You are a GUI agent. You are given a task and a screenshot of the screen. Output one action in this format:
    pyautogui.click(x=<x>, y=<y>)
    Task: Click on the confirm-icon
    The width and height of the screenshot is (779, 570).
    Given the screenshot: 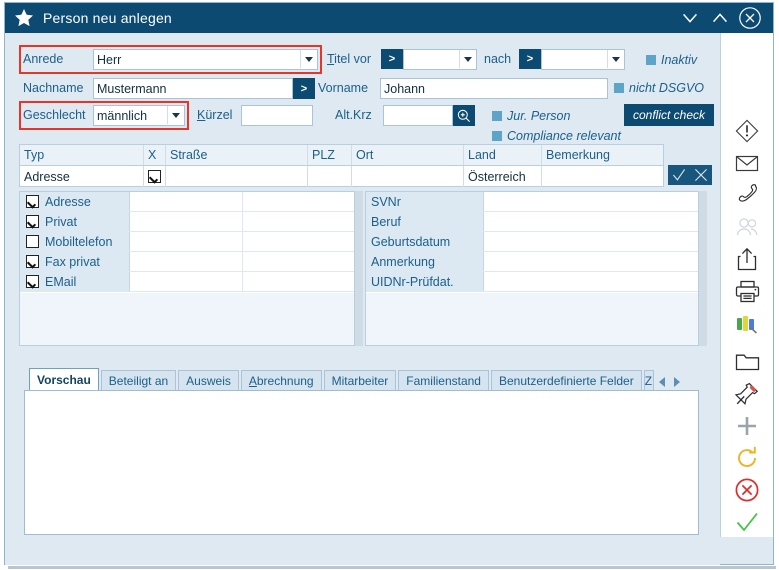 What is the action you would take?
    pyautogui.click(x=747, y=522)
    